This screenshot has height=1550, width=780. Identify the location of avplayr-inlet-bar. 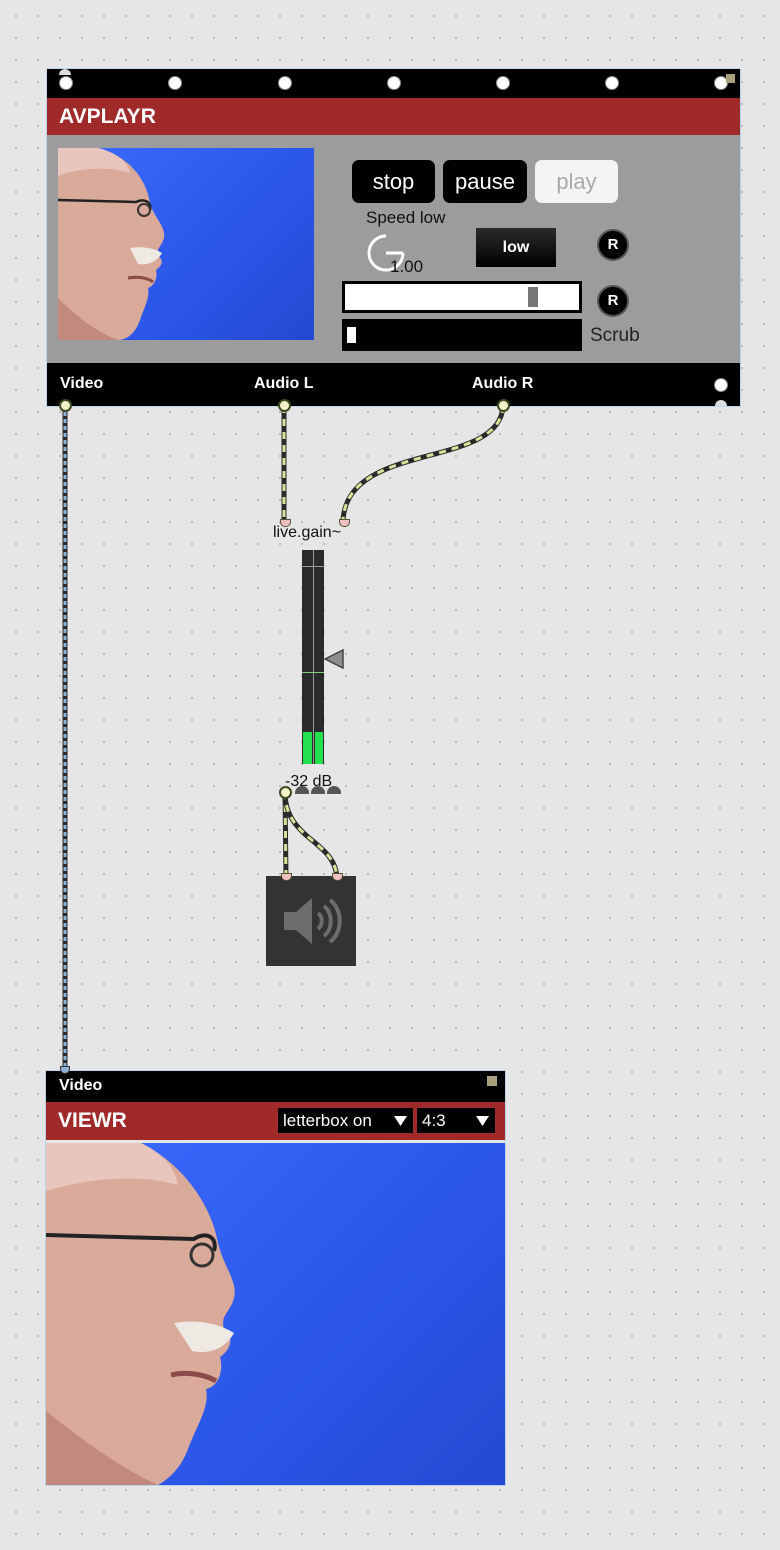
(393, 83).